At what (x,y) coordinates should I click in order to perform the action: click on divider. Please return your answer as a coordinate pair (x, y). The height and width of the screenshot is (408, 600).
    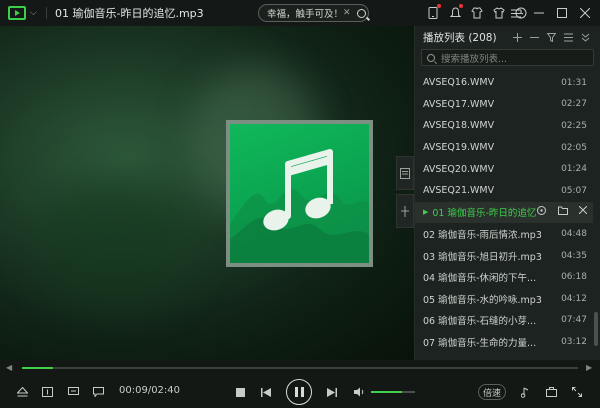
    Looking at the image, I should click on (46, 13).